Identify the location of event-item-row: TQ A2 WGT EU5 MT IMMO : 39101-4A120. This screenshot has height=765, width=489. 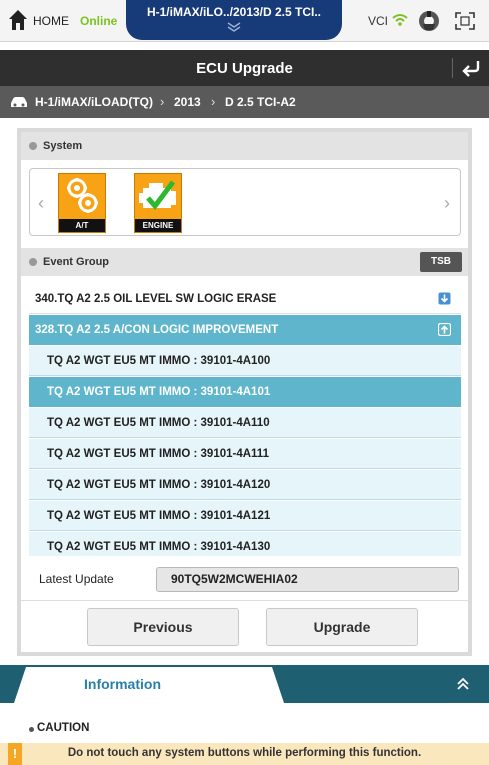
(245, 485).